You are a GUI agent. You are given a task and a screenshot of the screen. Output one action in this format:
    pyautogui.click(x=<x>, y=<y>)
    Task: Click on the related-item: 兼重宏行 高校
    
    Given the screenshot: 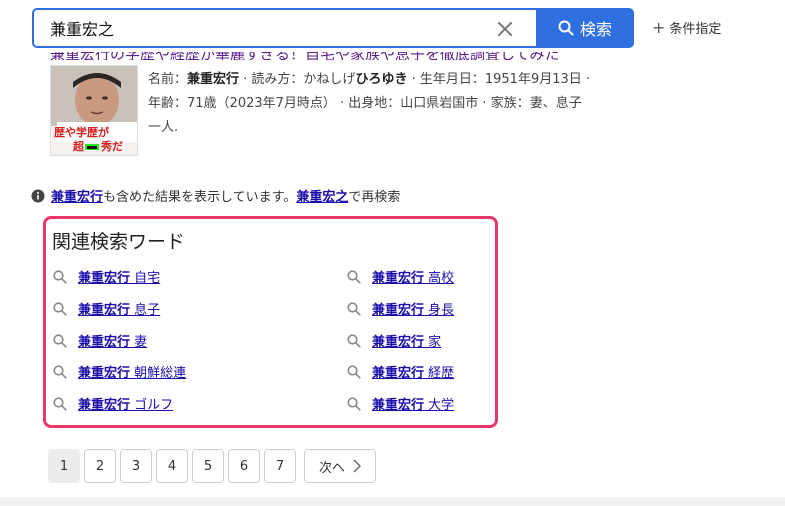 What is the action you would take?
    pyautogui.click(x=400, y=276)
    